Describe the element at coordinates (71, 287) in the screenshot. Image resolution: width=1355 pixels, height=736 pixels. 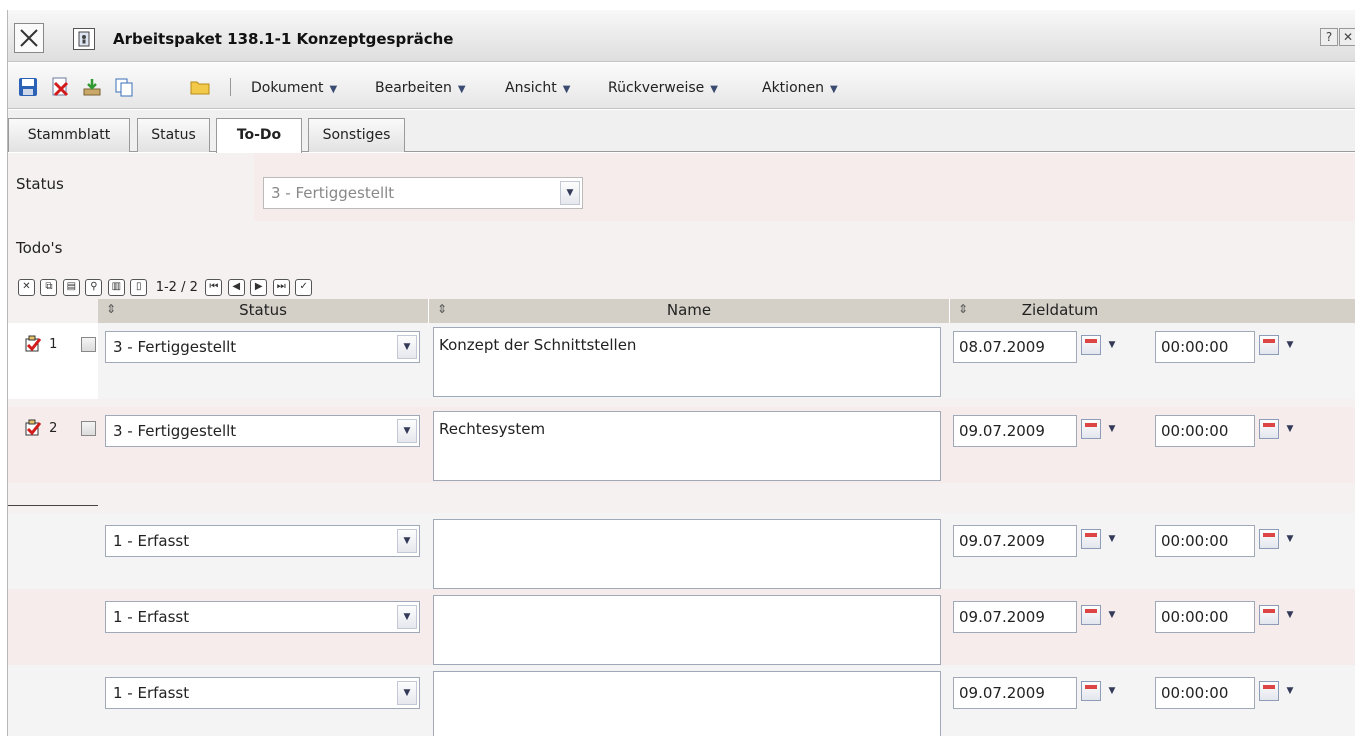
I see `paste-row-icon: ▤` at that location.